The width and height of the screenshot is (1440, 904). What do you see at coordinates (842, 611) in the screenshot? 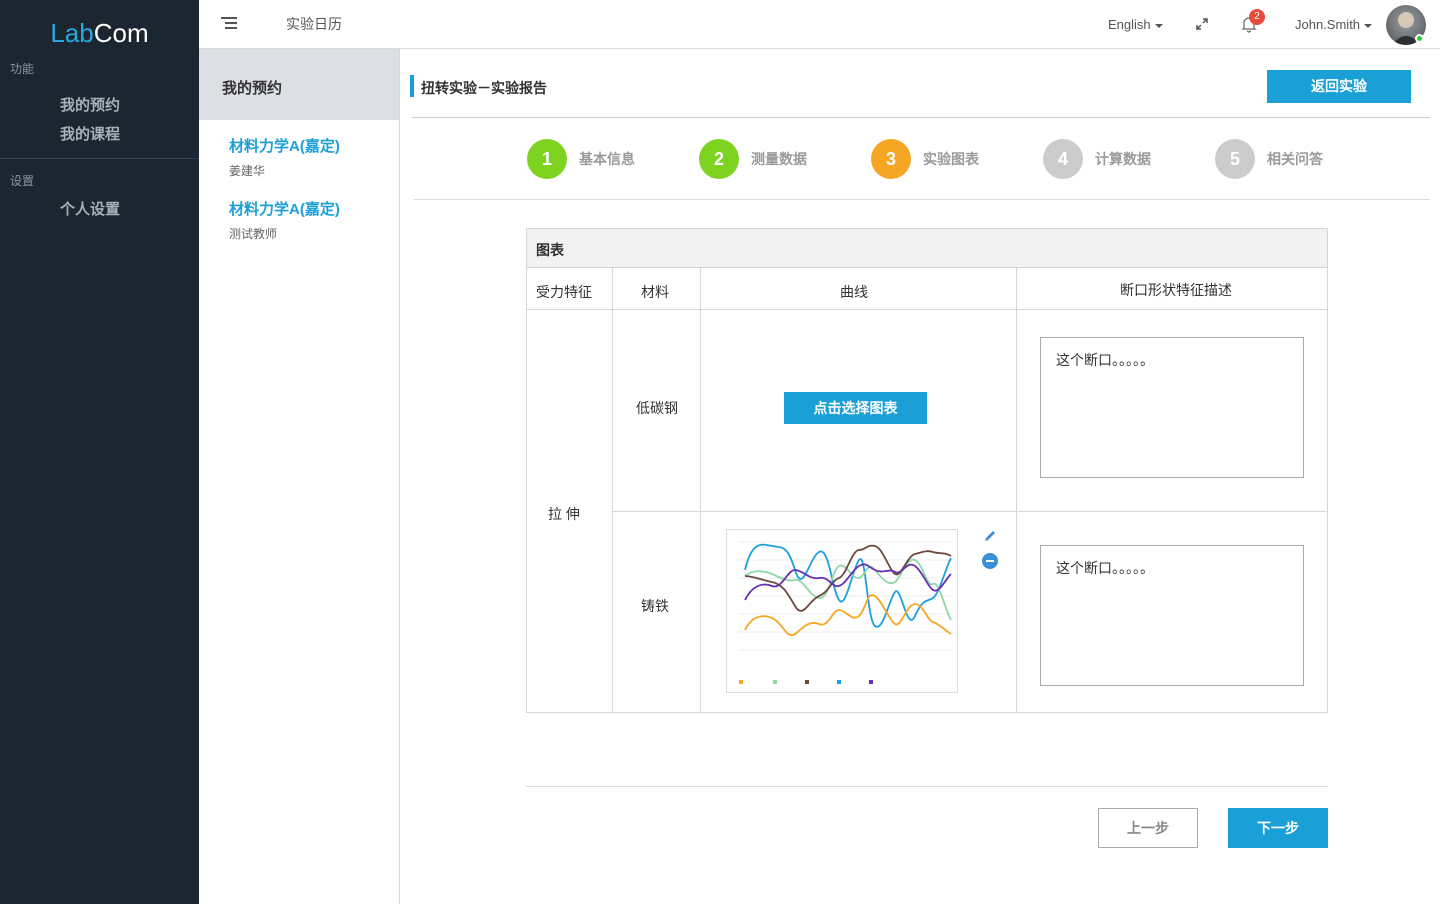
I see `chart-thumbnail` at bounding box center [842, 611].